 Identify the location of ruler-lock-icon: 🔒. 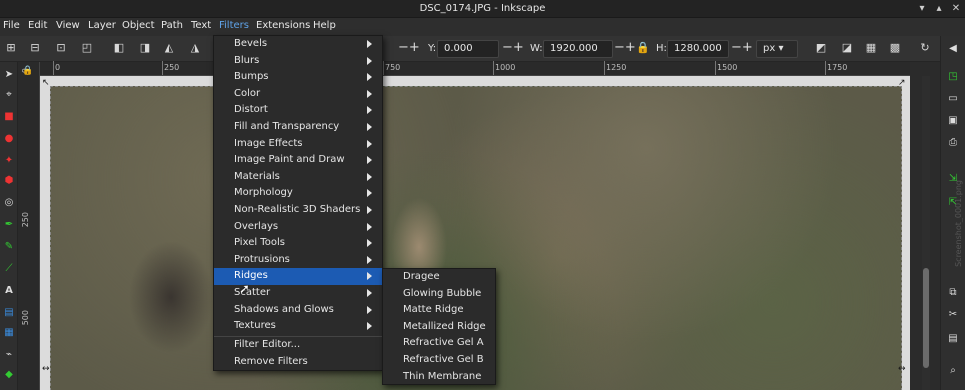
(27, 71).